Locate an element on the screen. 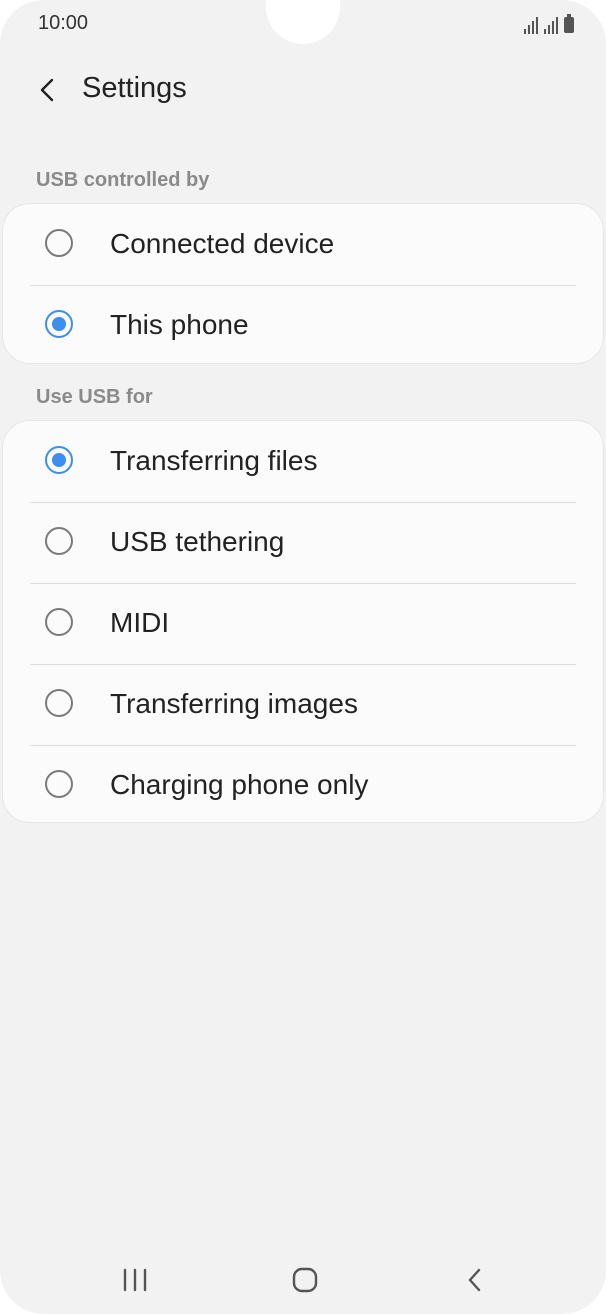 This screenshot has height=1314, width=606. option-this-phone: This phone is located at coordinates (303, 325).